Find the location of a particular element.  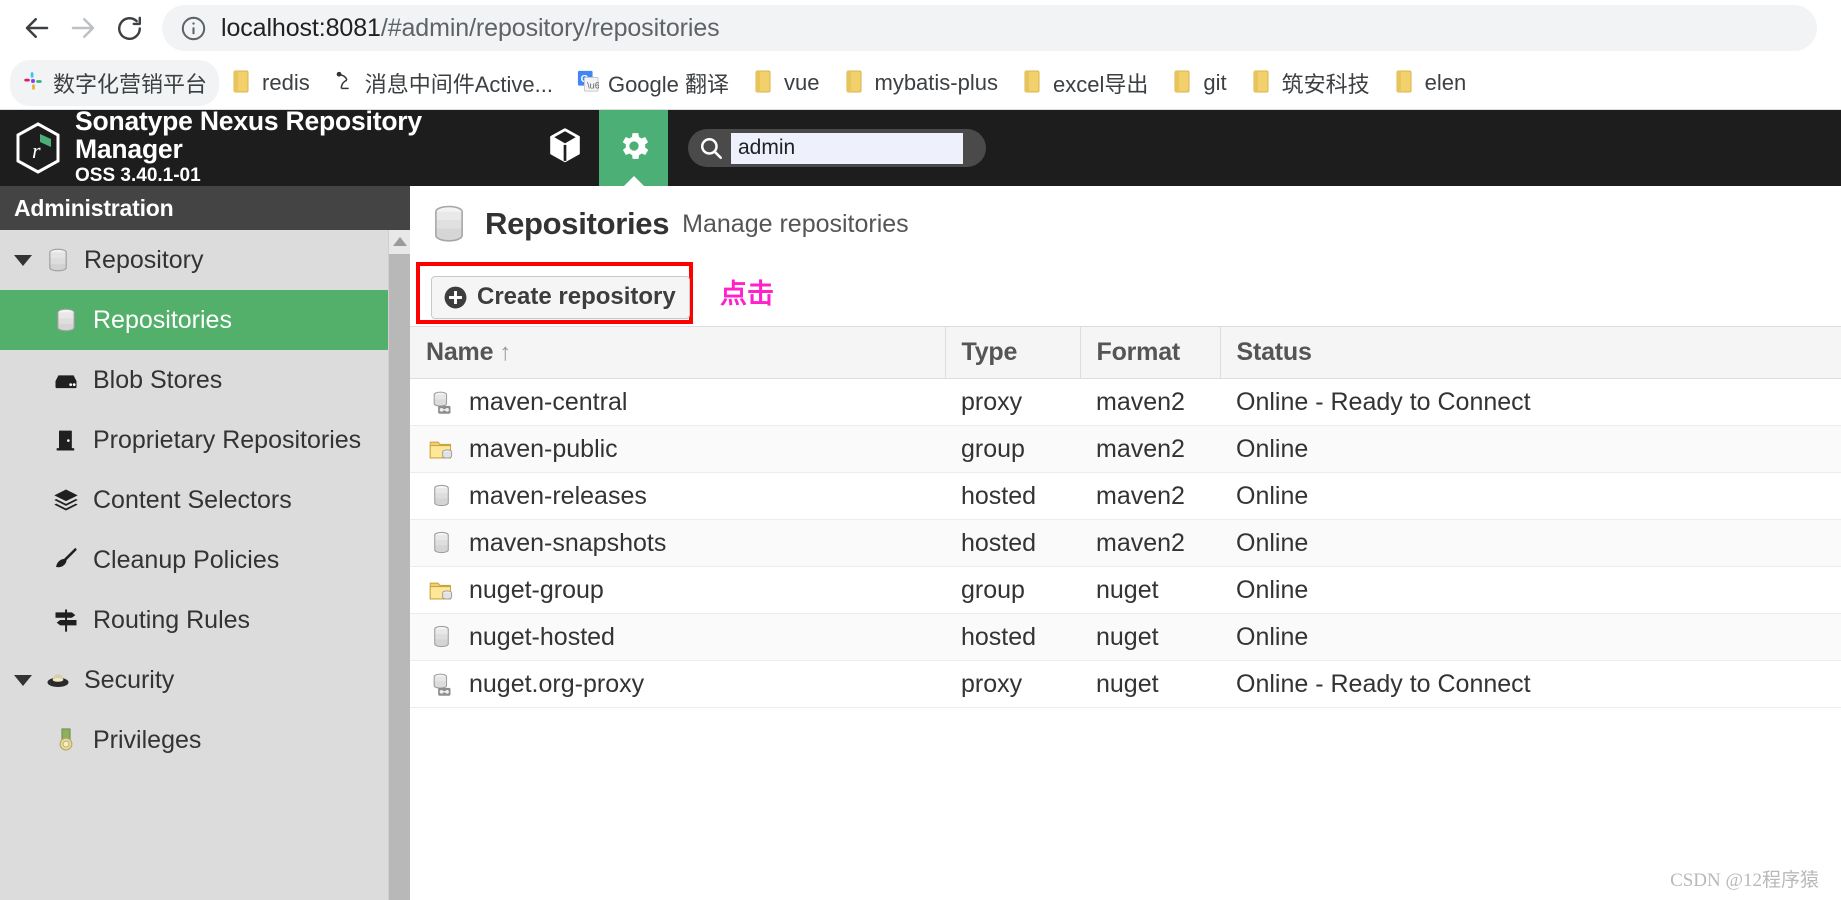

column-header-status: Status is located at coordinates (1530, 352).